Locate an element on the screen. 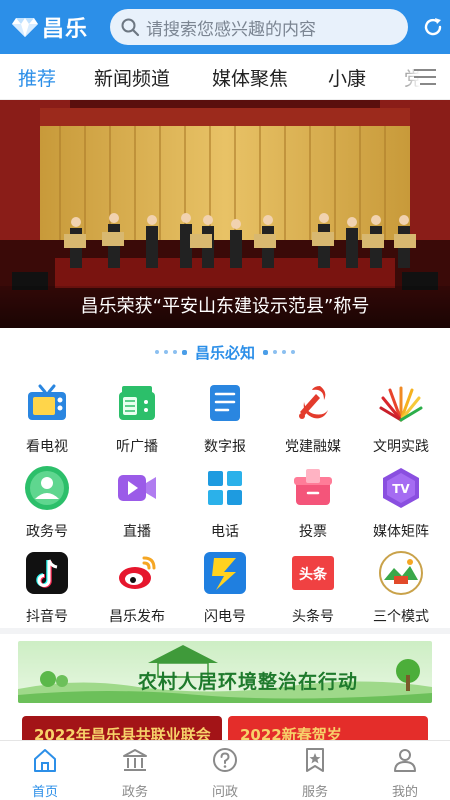 This screenshot has width=450, height=800. grid-item-douyin: 抖音号 is located at coordinates (47, 584).